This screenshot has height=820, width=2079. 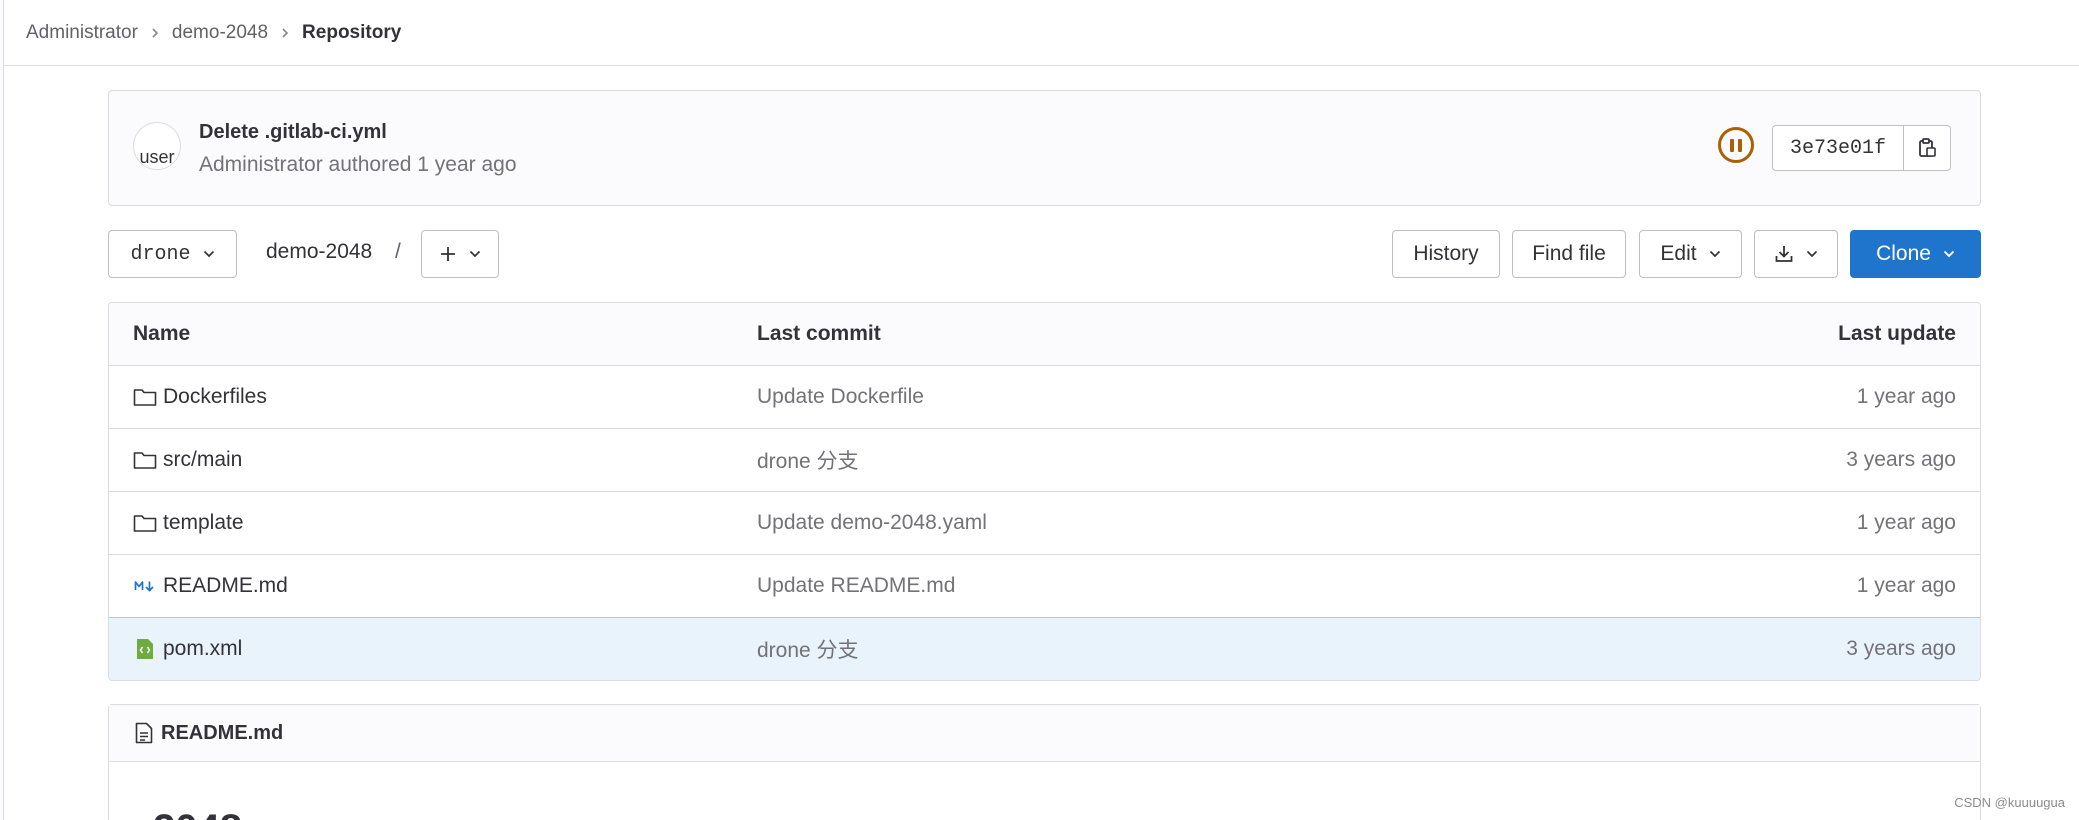 What do you see at coordinates (1897, 333) in the screenshot?
I see `column-update-header: Last update` at bounding box center [1897, 333].